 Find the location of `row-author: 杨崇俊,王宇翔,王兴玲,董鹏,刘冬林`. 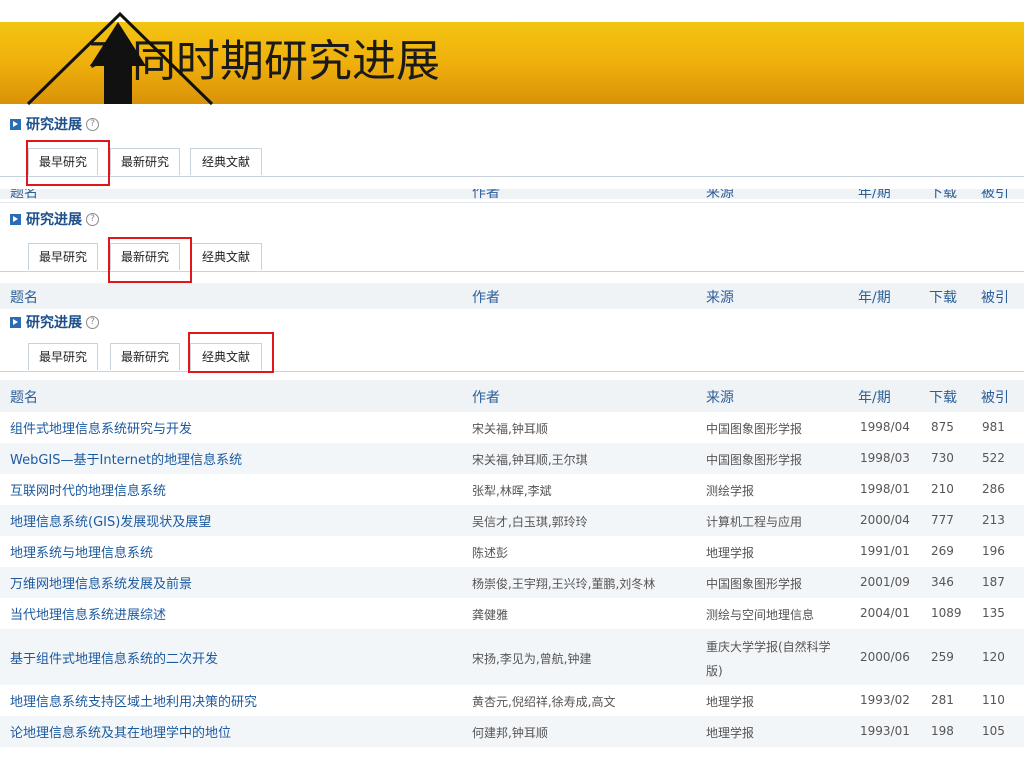

row-author: 杨崇俊,王宇翔,王兴玲,董鹏,刘冬林 is located at coordinates (563, 583).